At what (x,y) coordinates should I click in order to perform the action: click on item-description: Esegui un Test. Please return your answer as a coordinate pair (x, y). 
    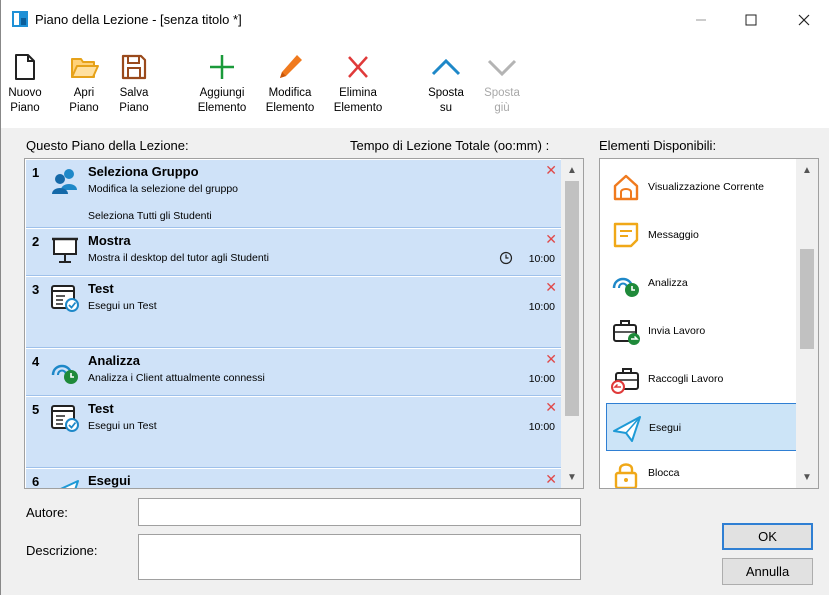
    Looking at the image, I should click on (122, 426).